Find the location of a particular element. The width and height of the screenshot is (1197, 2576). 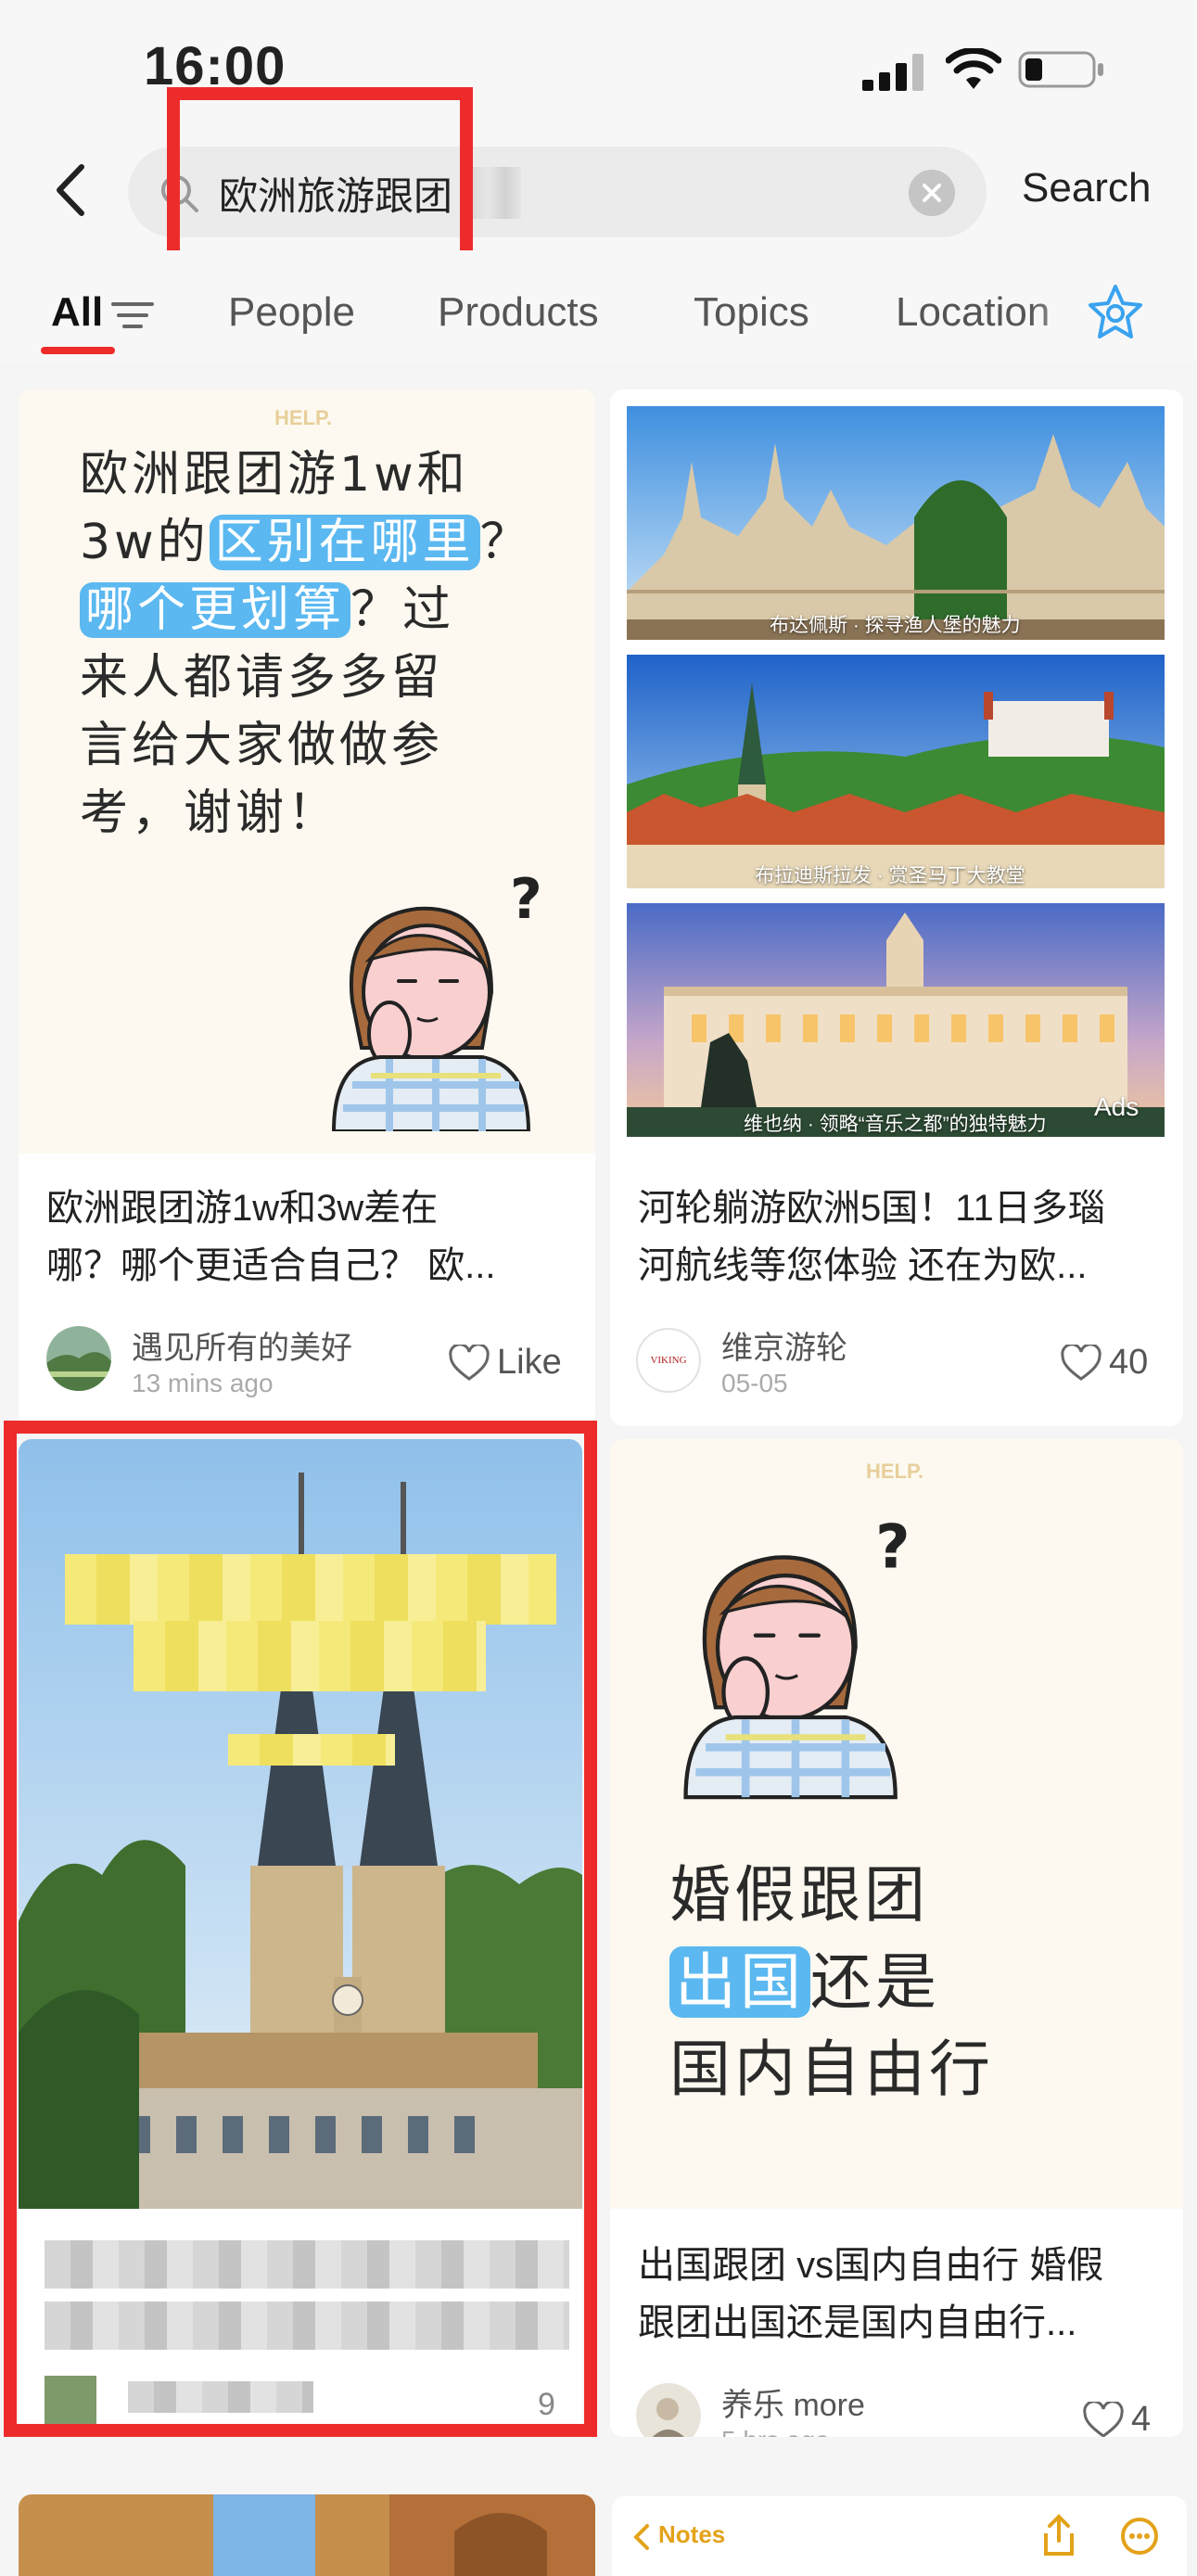

tab-topics: Topics is located at coordinates (752, 312).